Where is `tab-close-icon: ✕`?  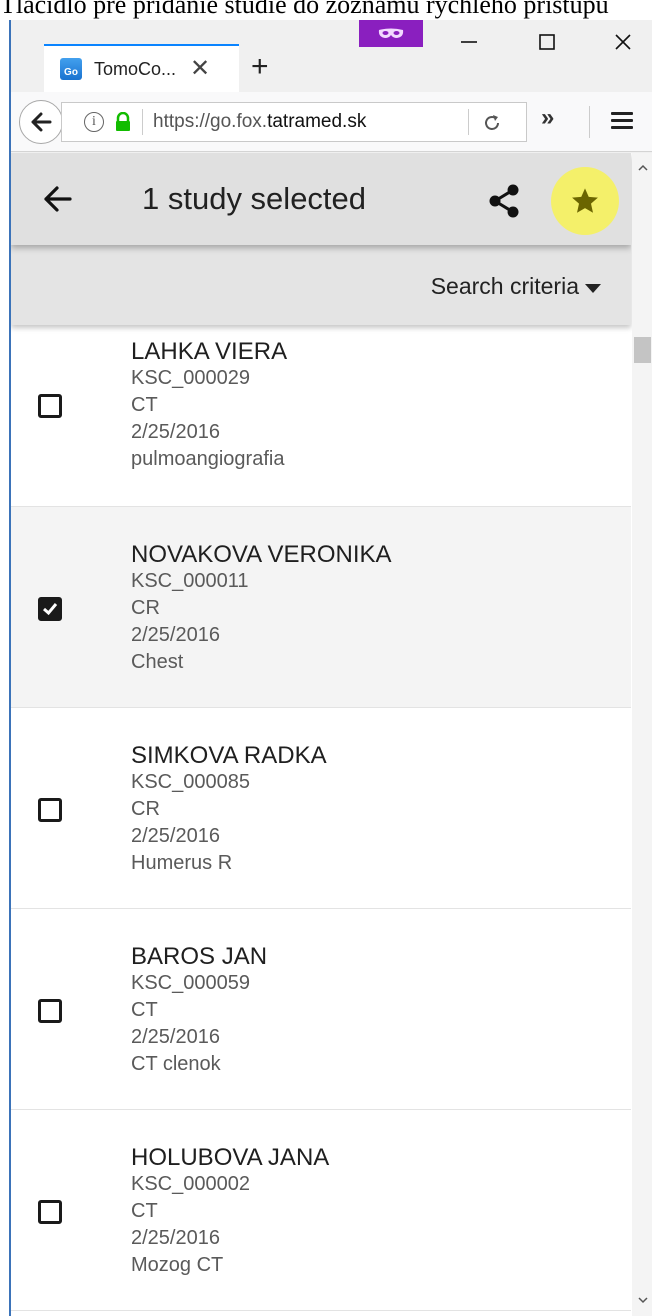 tab-close-icon: ✕ is located at coordinates (200, 69).